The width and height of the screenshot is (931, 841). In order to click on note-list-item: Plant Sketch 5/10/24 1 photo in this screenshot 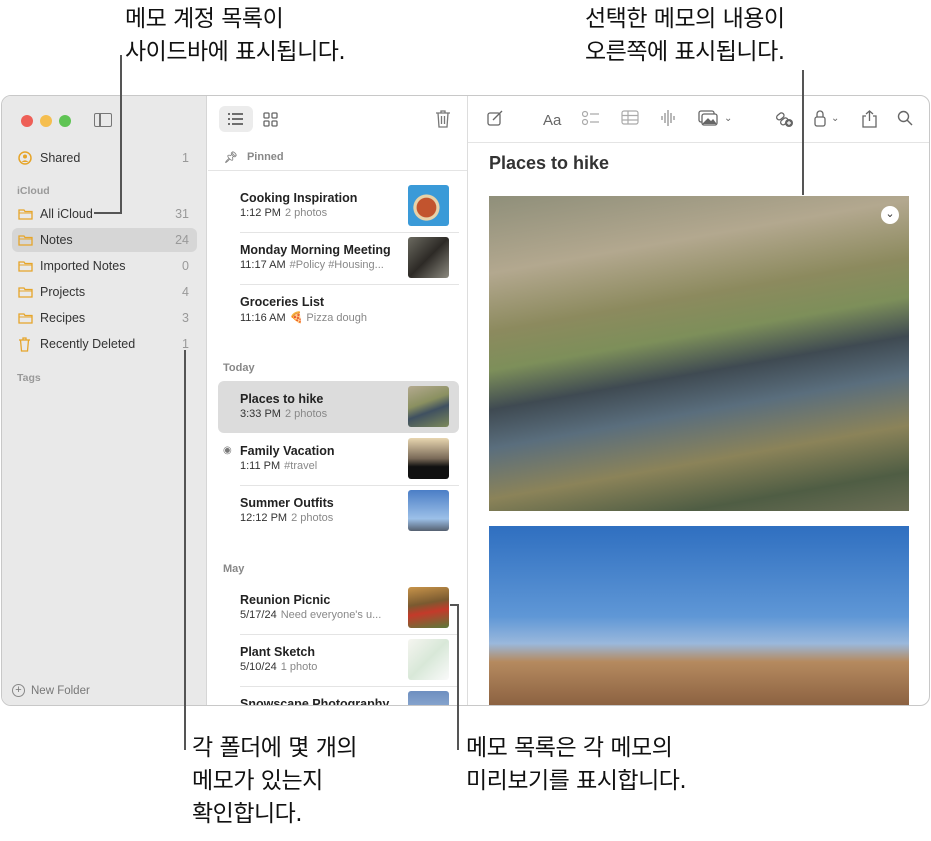, I will do `click(338, 660)`.